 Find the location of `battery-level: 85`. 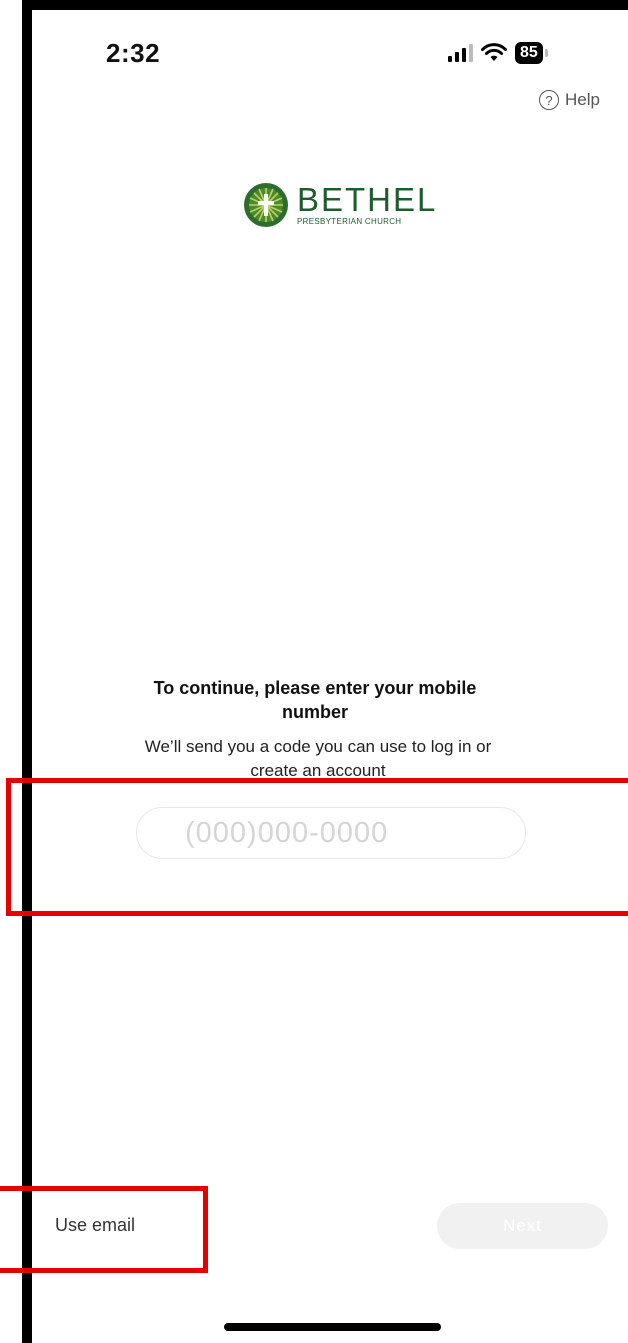

battery-level: 85 is located at coordinates (529, 53).